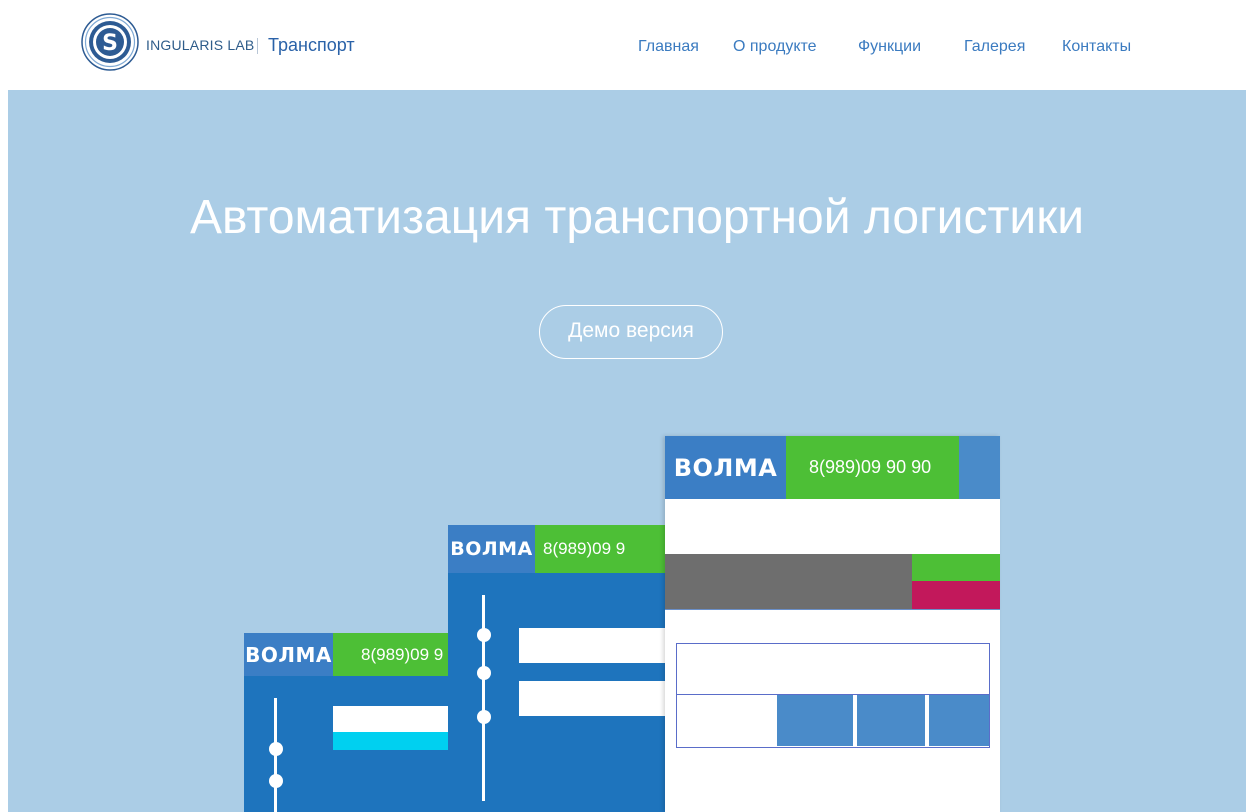  Describe the element at coordinates (483, 698) in the screenshot. I see `timeline-line` at that location.